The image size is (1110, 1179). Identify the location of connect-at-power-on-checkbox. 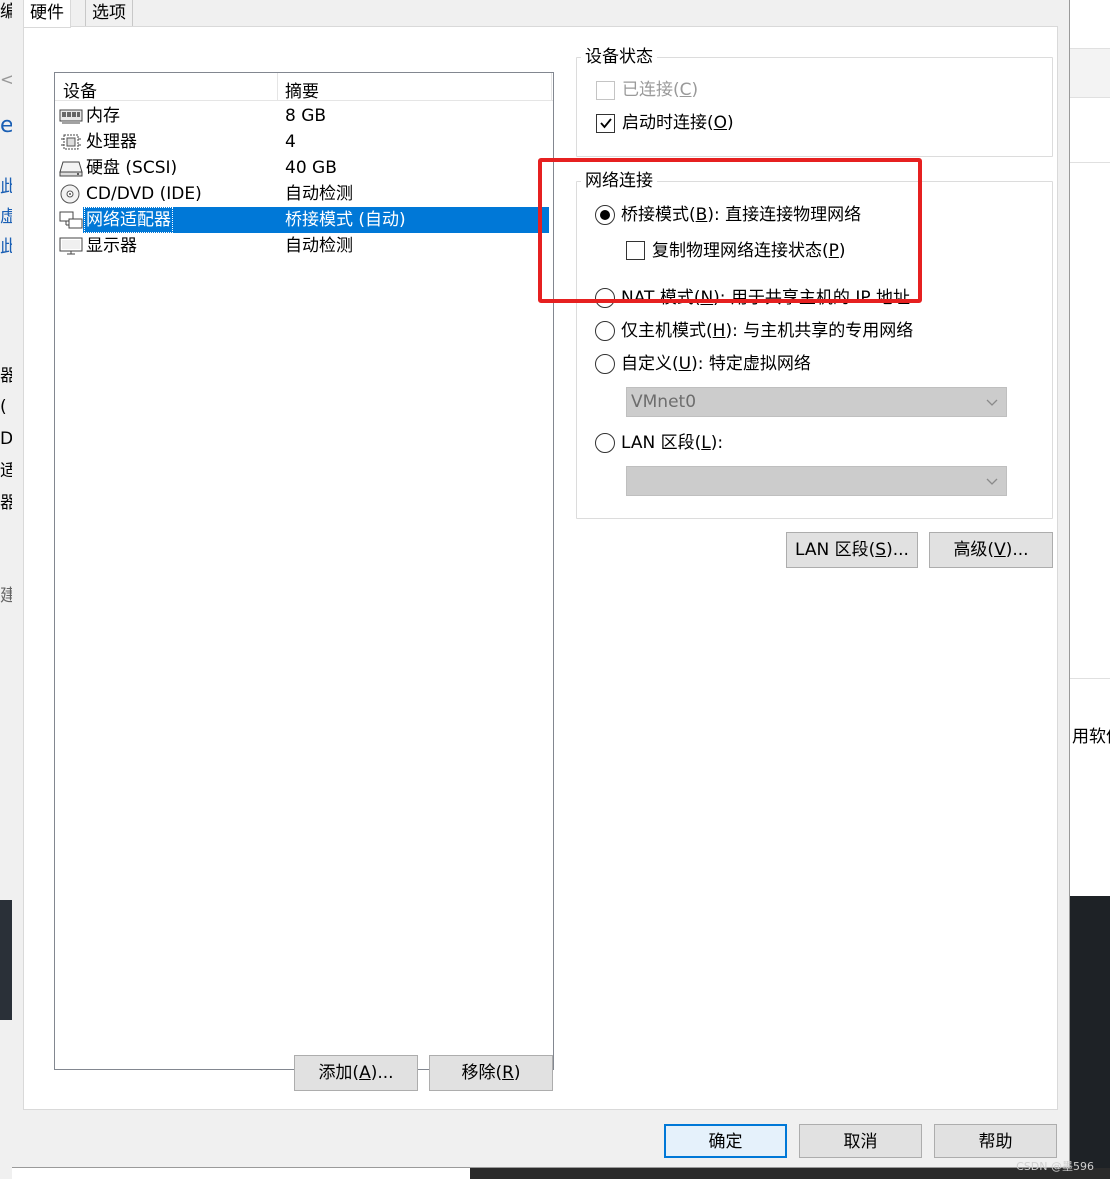
(605, 123).